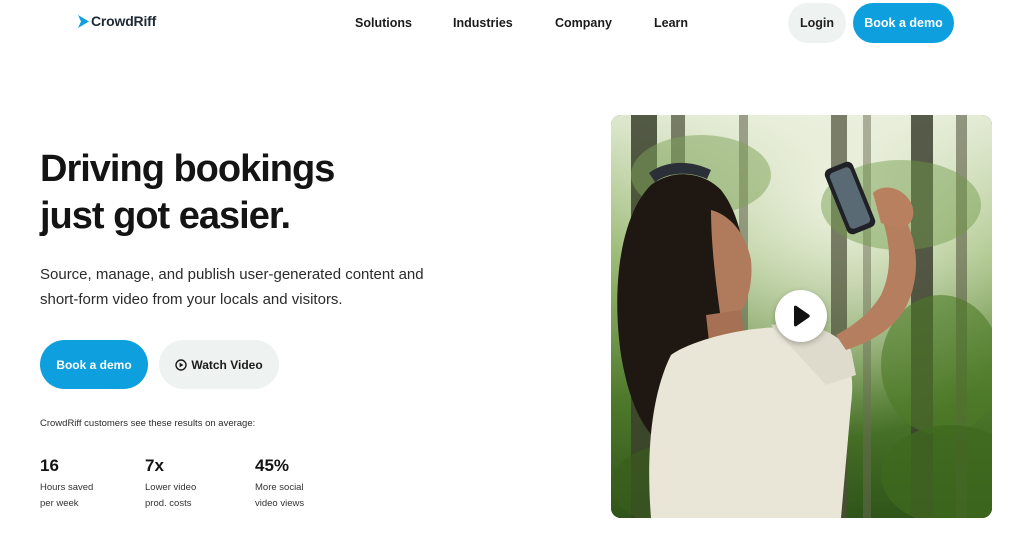 Image resolution: width=1024 pixels, height=544 pixels. I want to click on nav-link-solutions: Solutions, so click(383, 23).